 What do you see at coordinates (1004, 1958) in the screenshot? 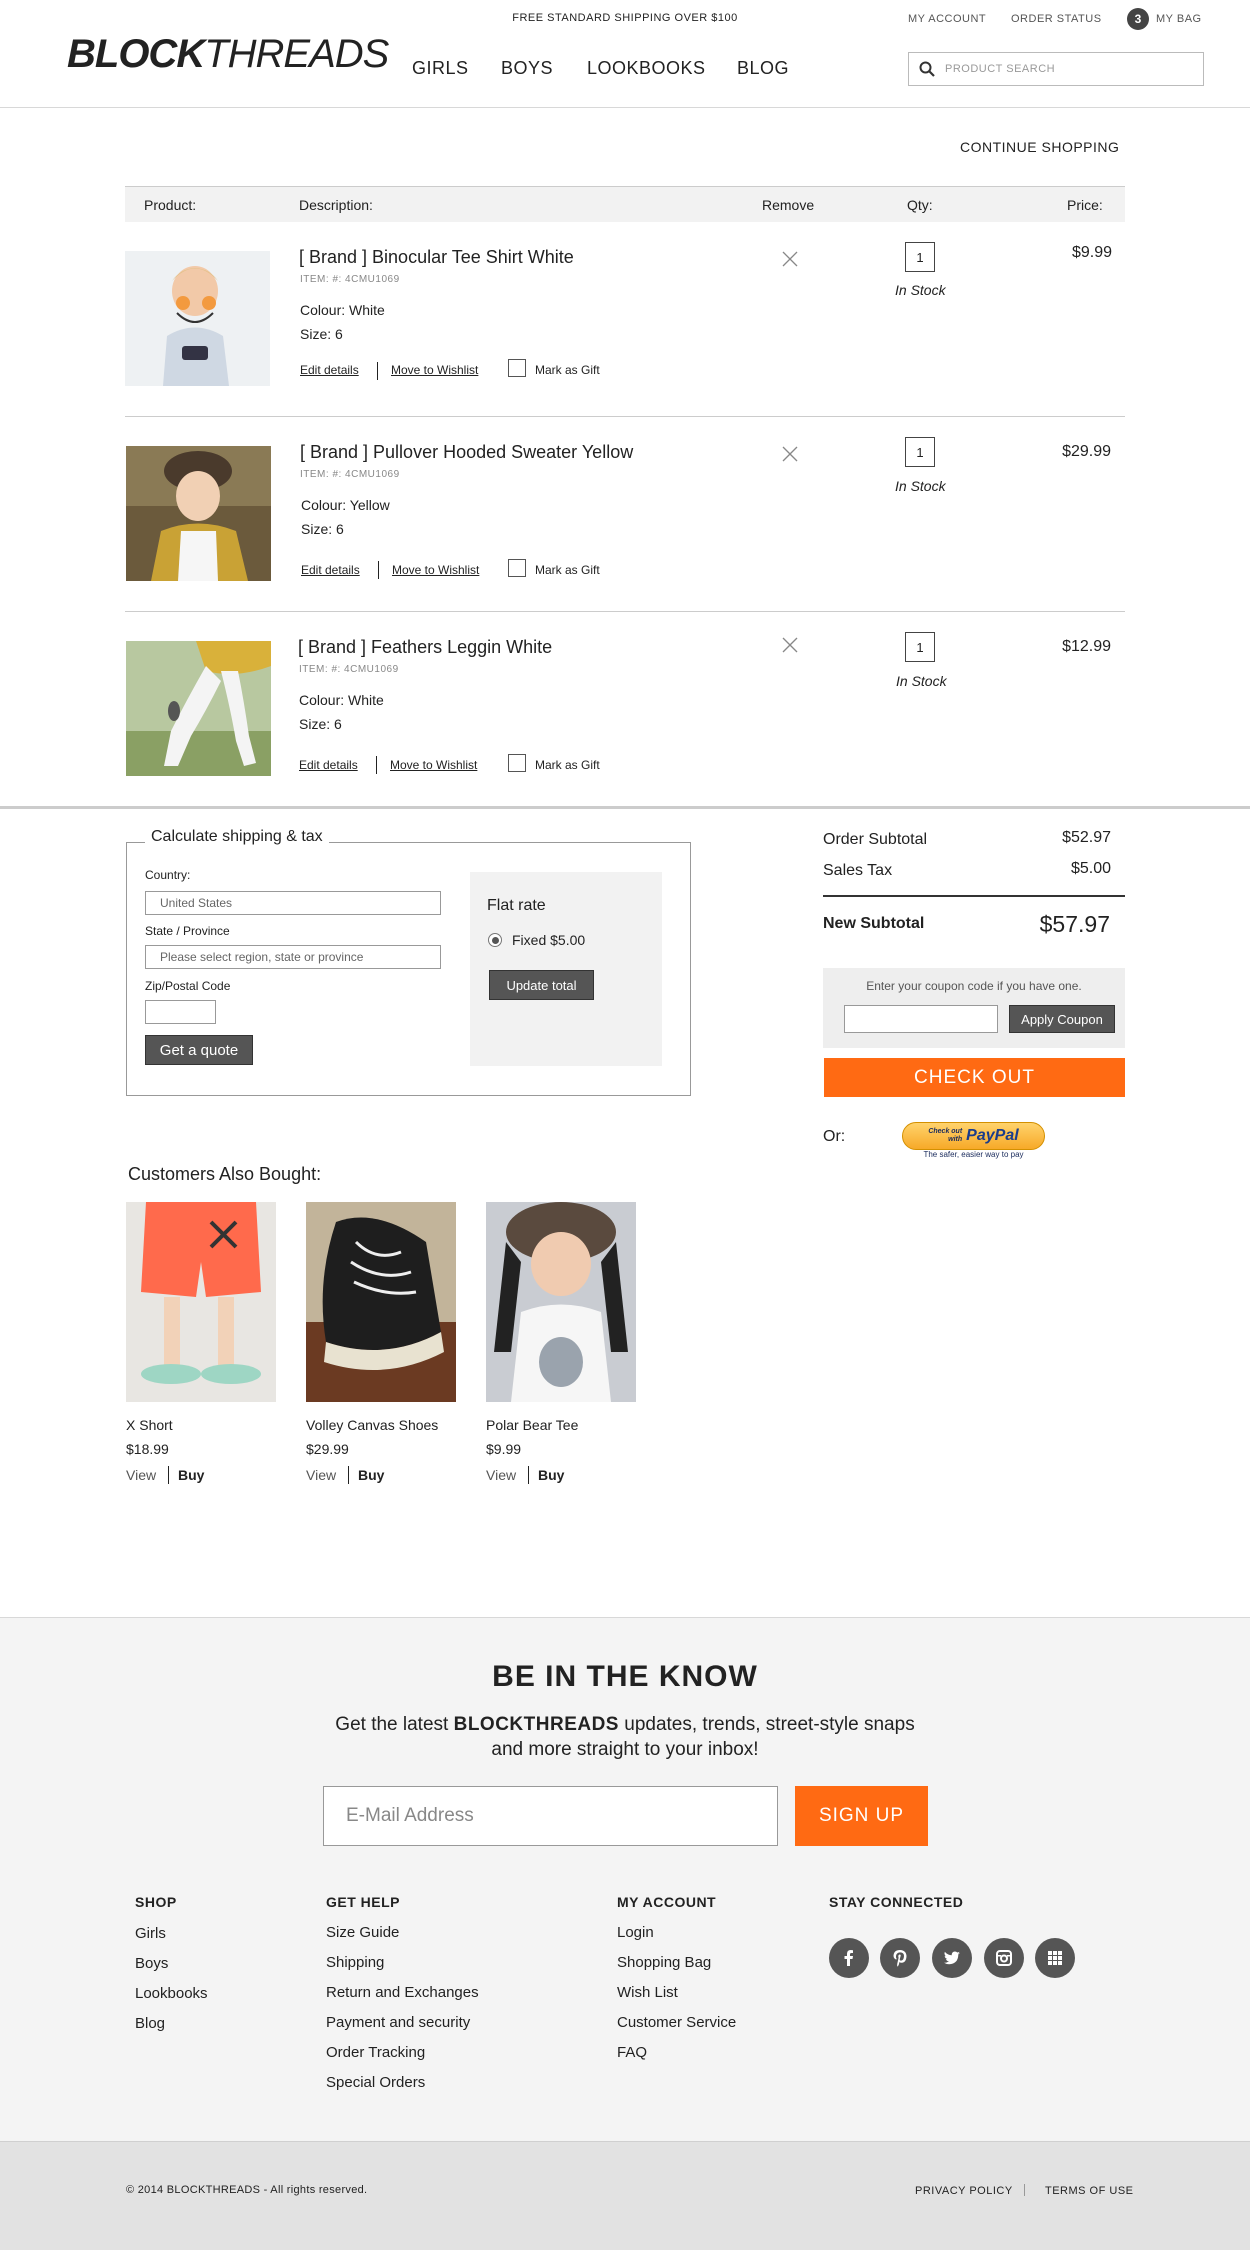
I see `instagram-icon` at bounding box center [1004, 1958].